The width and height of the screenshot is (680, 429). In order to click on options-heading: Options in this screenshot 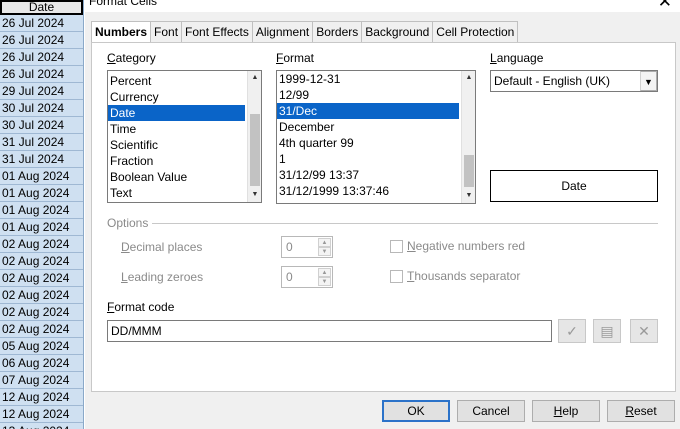, I will do `click(128, 223)`.